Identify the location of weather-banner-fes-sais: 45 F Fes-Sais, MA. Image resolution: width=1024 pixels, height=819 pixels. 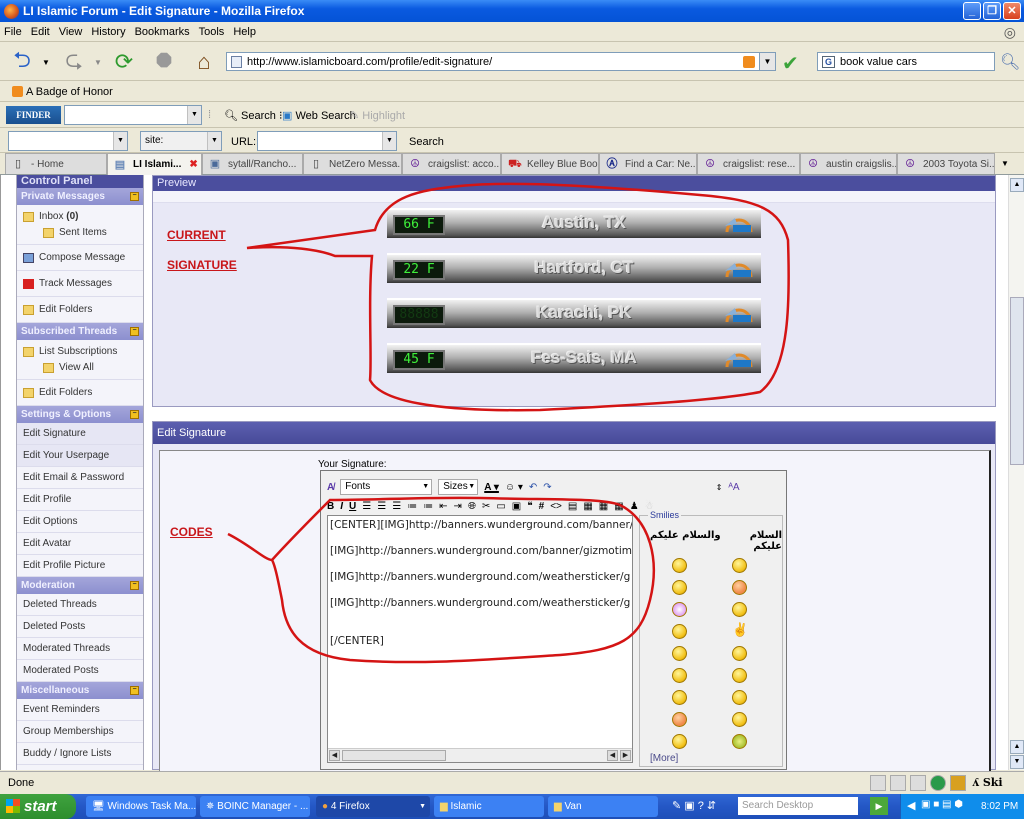
(574, 358).